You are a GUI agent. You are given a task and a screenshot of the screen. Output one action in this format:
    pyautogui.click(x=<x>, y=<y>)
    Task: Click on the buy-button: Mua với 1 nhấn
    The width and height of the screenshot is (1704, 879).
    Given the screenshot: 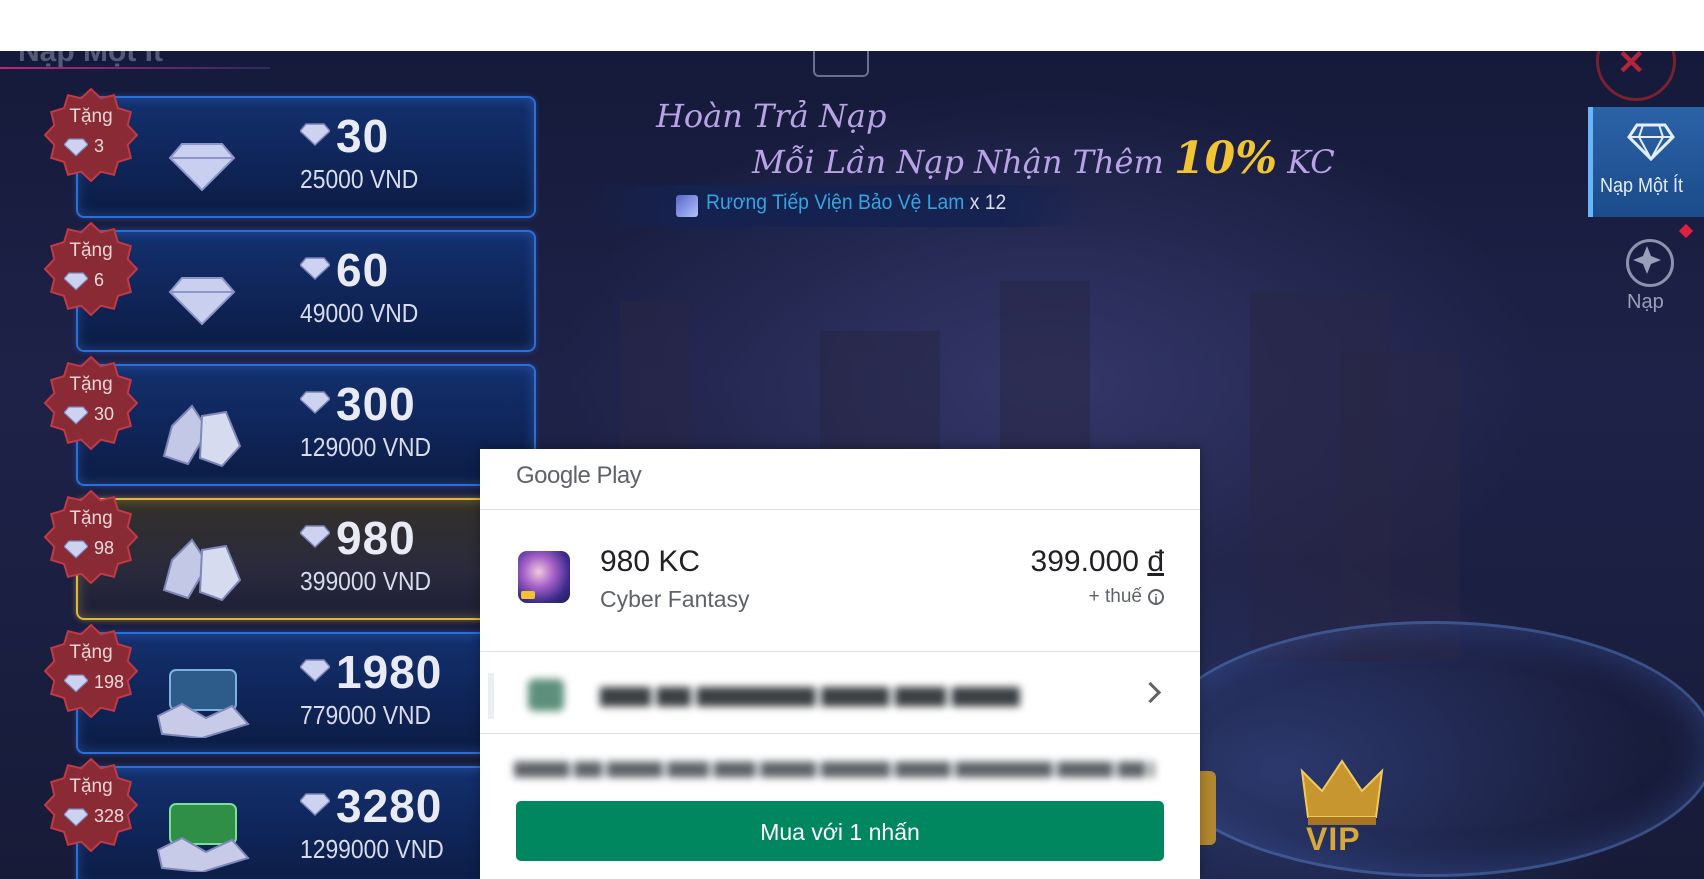 What is the action you would take?
    pyautogui.click(x=840, y=831)
    